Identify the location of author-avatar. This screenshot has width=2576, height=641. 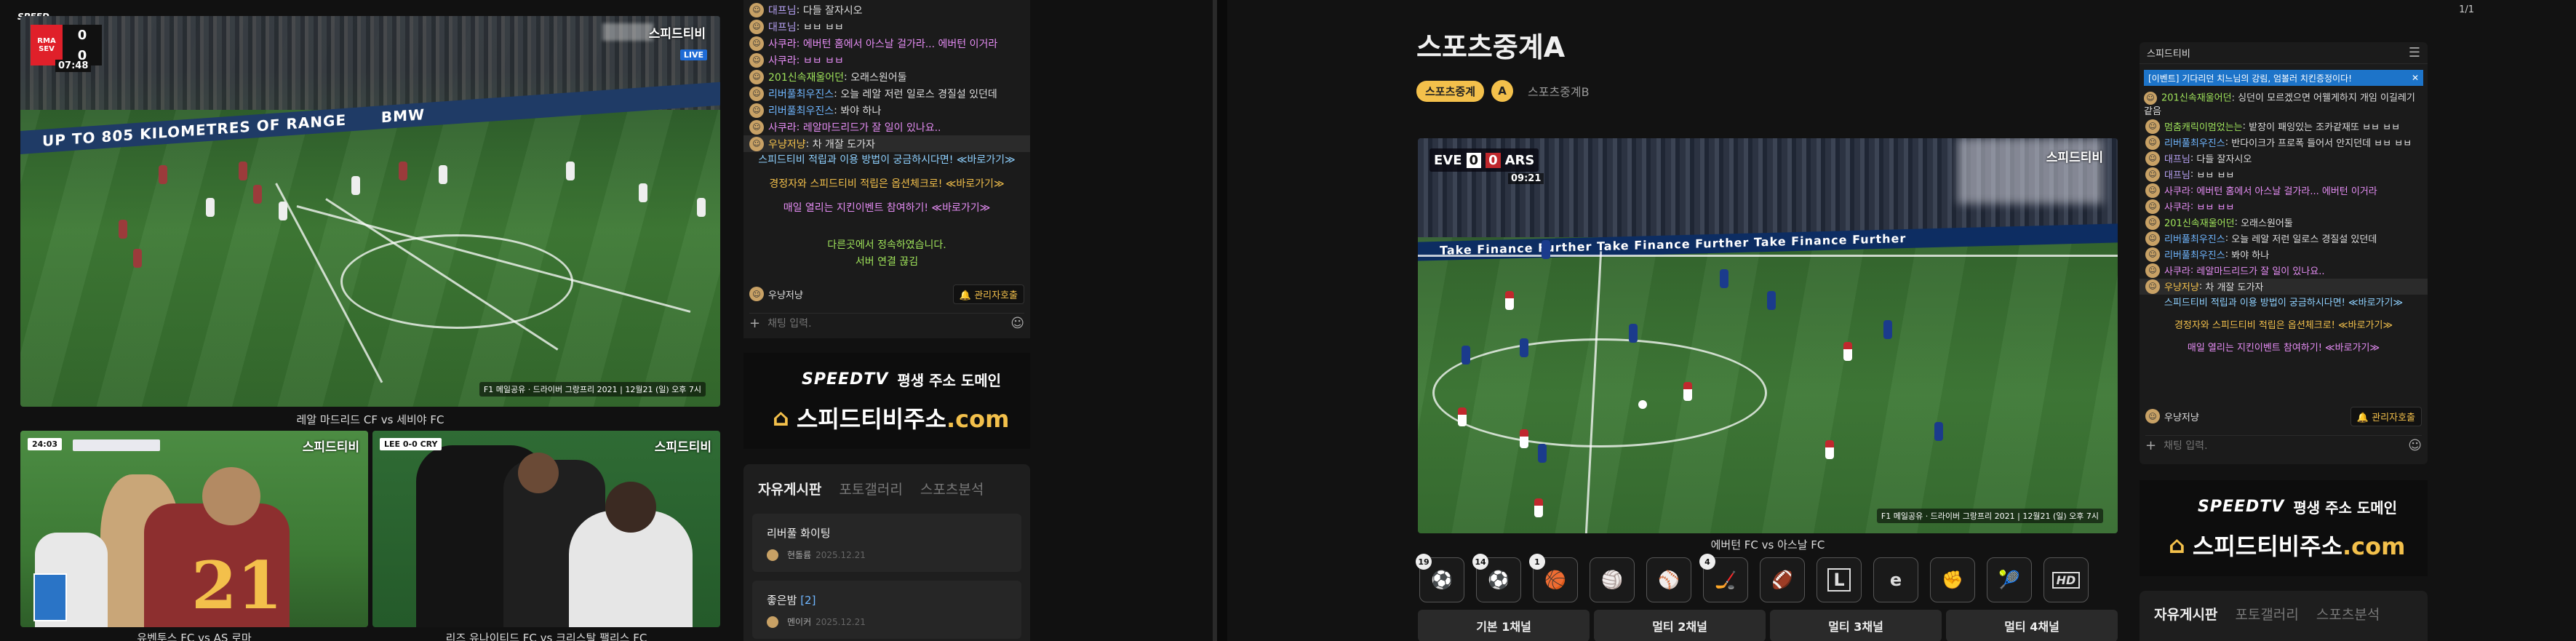
(772, 555).